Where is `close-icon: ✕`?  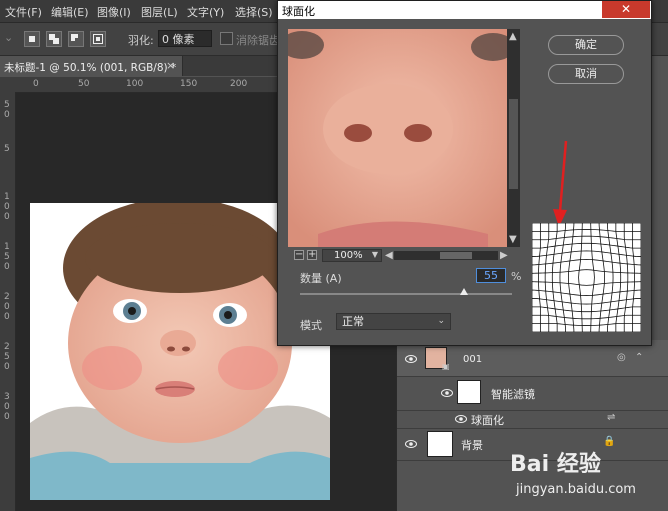 close-icon: ✕ is located at coordinates (626, 9).